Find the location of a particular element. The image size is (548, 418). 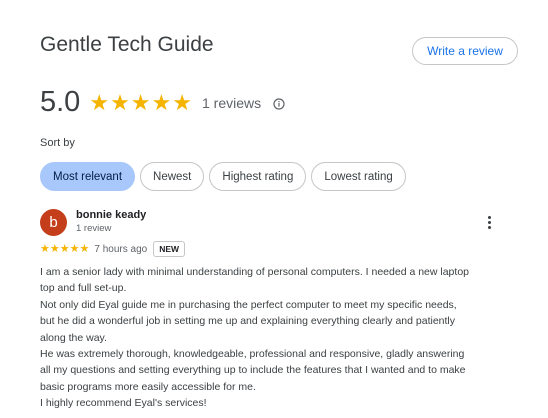

sort-label: Sort by is located at coordinates (57, 143).